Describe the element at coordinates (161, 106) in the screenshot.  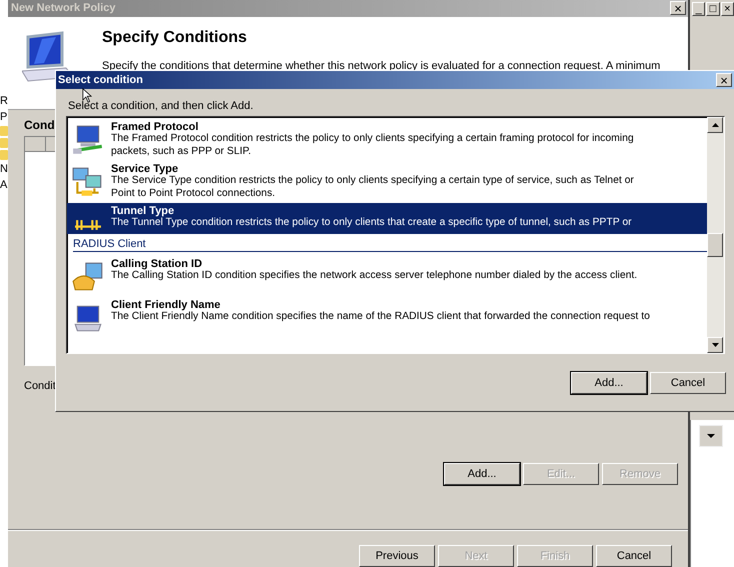
I see `instruction-text: Select a condition, and then click Add.` at that location.